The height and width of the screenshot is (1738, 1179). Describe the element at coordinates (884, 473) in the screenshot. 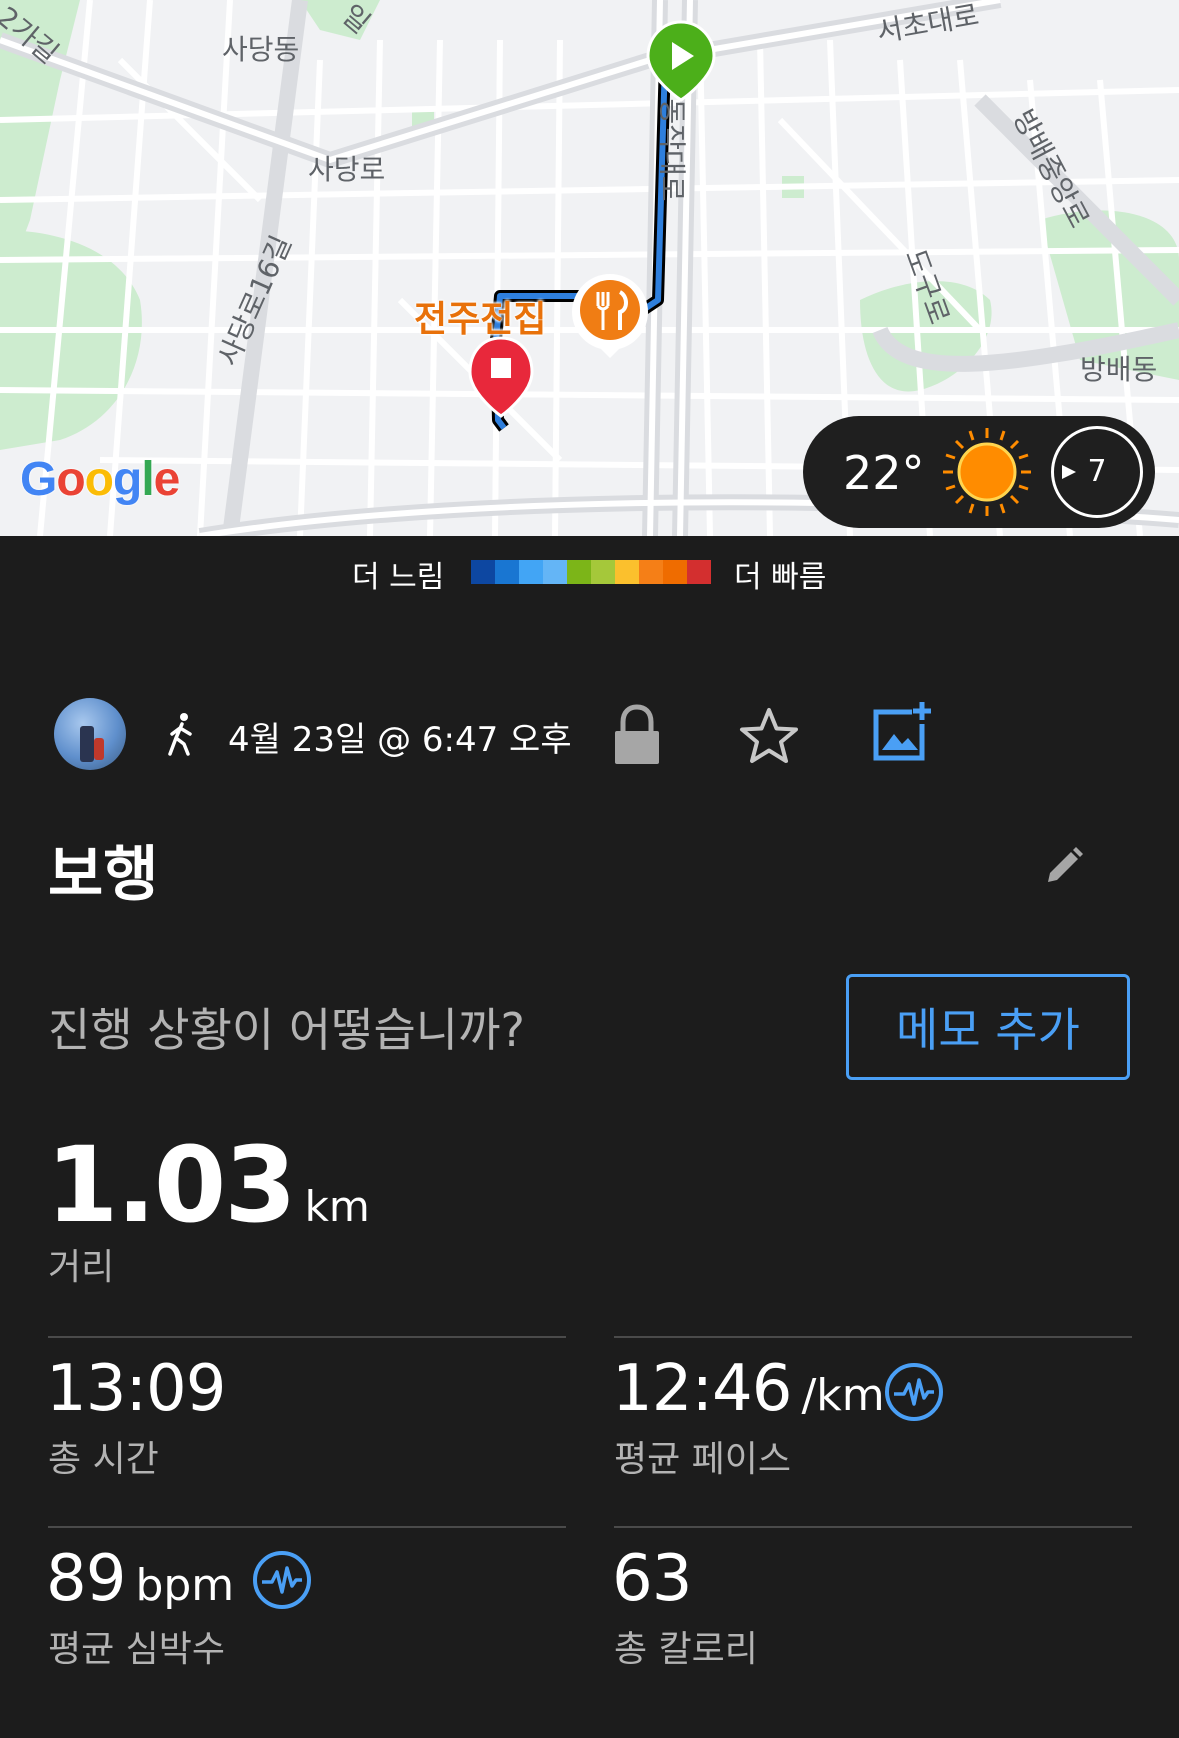

I see `temperature: 22°` at that location.